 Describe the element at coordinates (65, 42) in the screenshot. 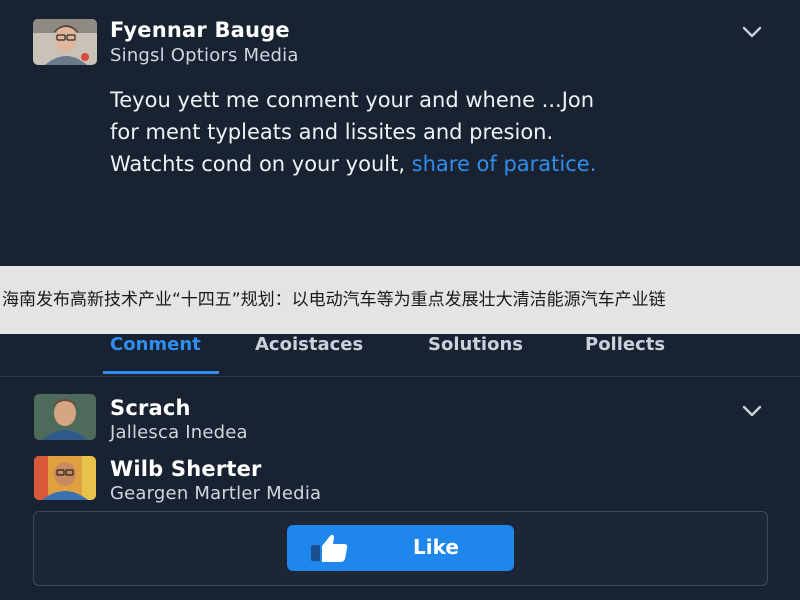

I see `post-author-avatar` at that location.